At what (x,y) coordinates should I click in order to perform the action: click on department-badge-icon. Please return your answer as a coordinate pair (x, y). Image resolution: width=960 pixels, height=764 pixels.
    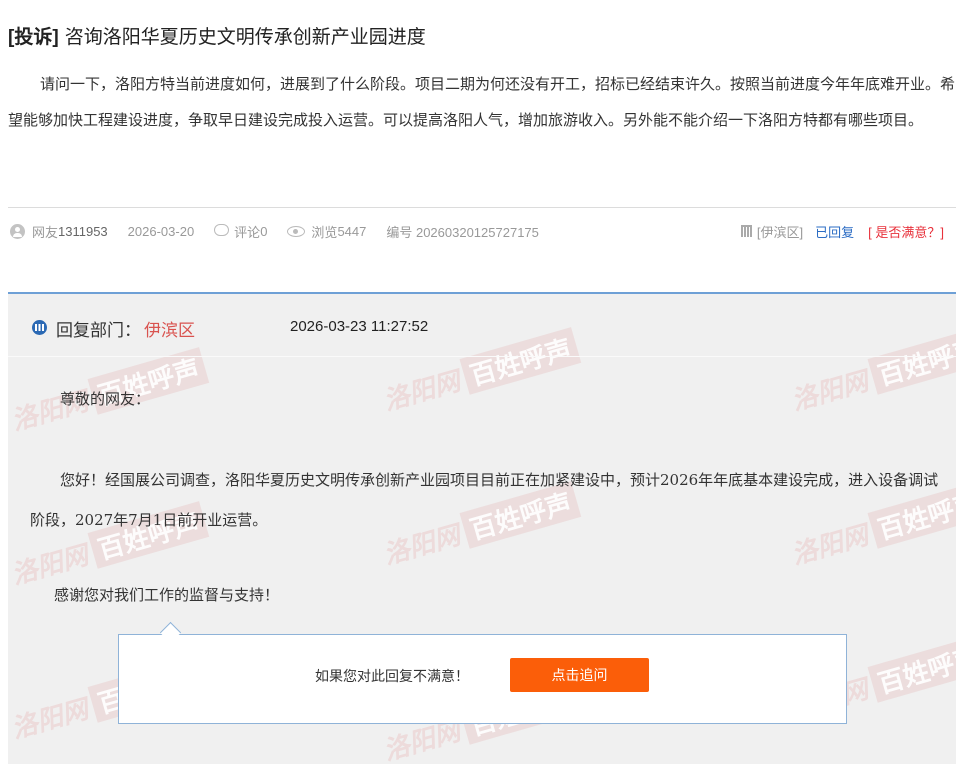
    Looking at the image, I should click on (39, 327).